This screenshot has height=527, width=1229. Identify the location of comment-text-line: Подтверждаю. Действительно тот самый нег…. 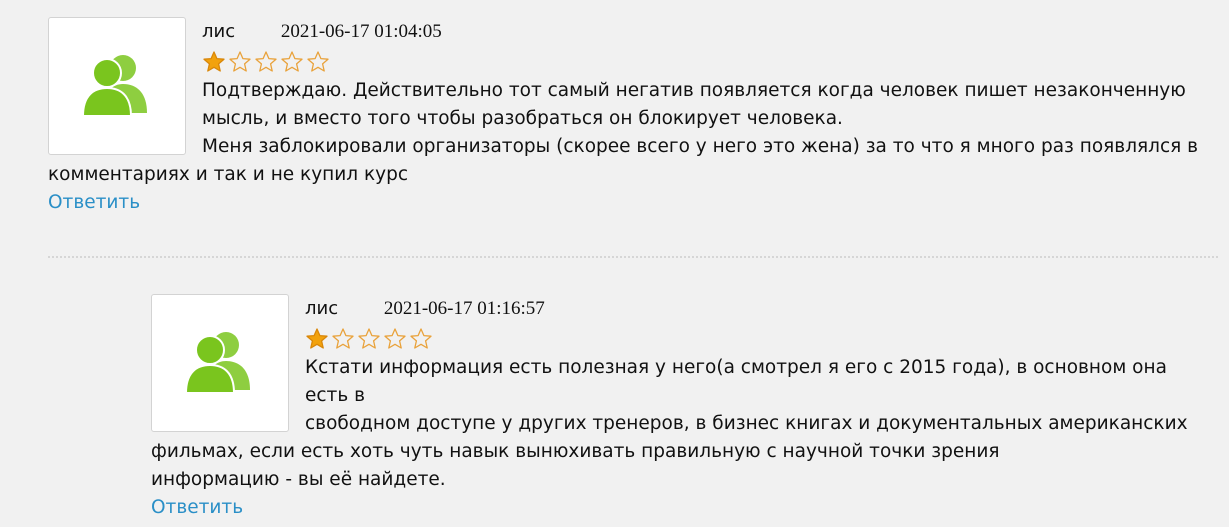
(694, 90).